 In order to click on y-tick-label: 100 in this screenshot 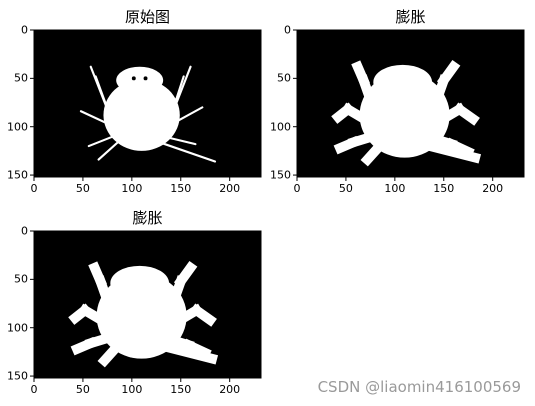, I will do `click(17, 328)`.